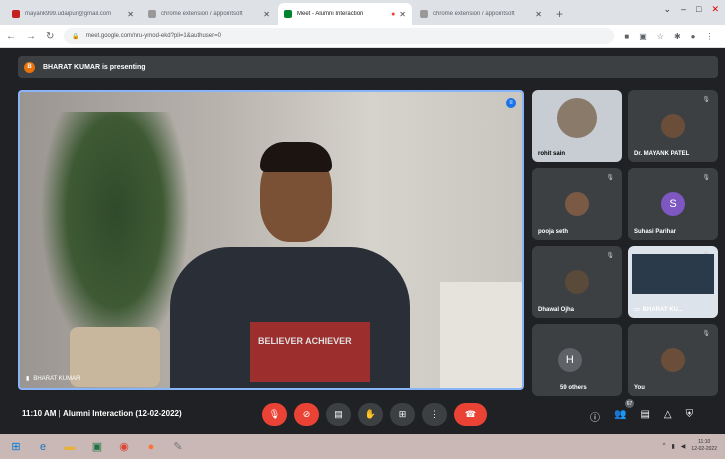 This screenshot has width=725, height=459. I want to click on taskbar-clock: 11:10 12-02-2022, so click(704, 446).